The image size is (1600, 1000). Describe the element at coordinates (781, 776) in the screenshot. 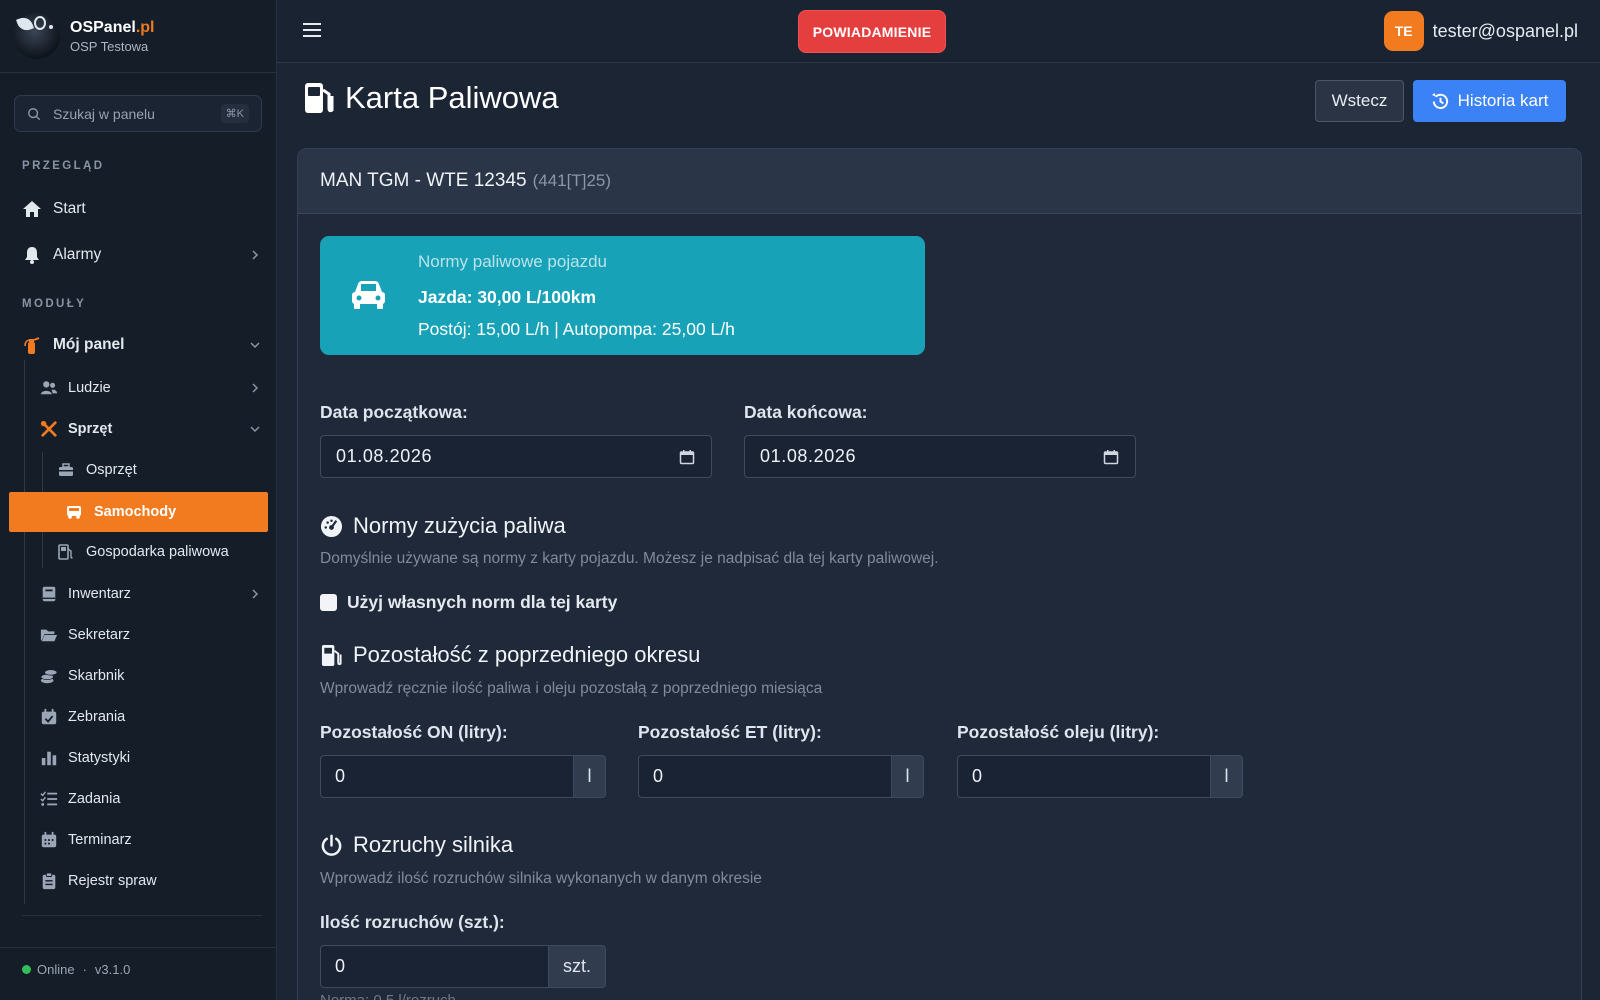

I see `leftover-et-input: 0 l` at that location.